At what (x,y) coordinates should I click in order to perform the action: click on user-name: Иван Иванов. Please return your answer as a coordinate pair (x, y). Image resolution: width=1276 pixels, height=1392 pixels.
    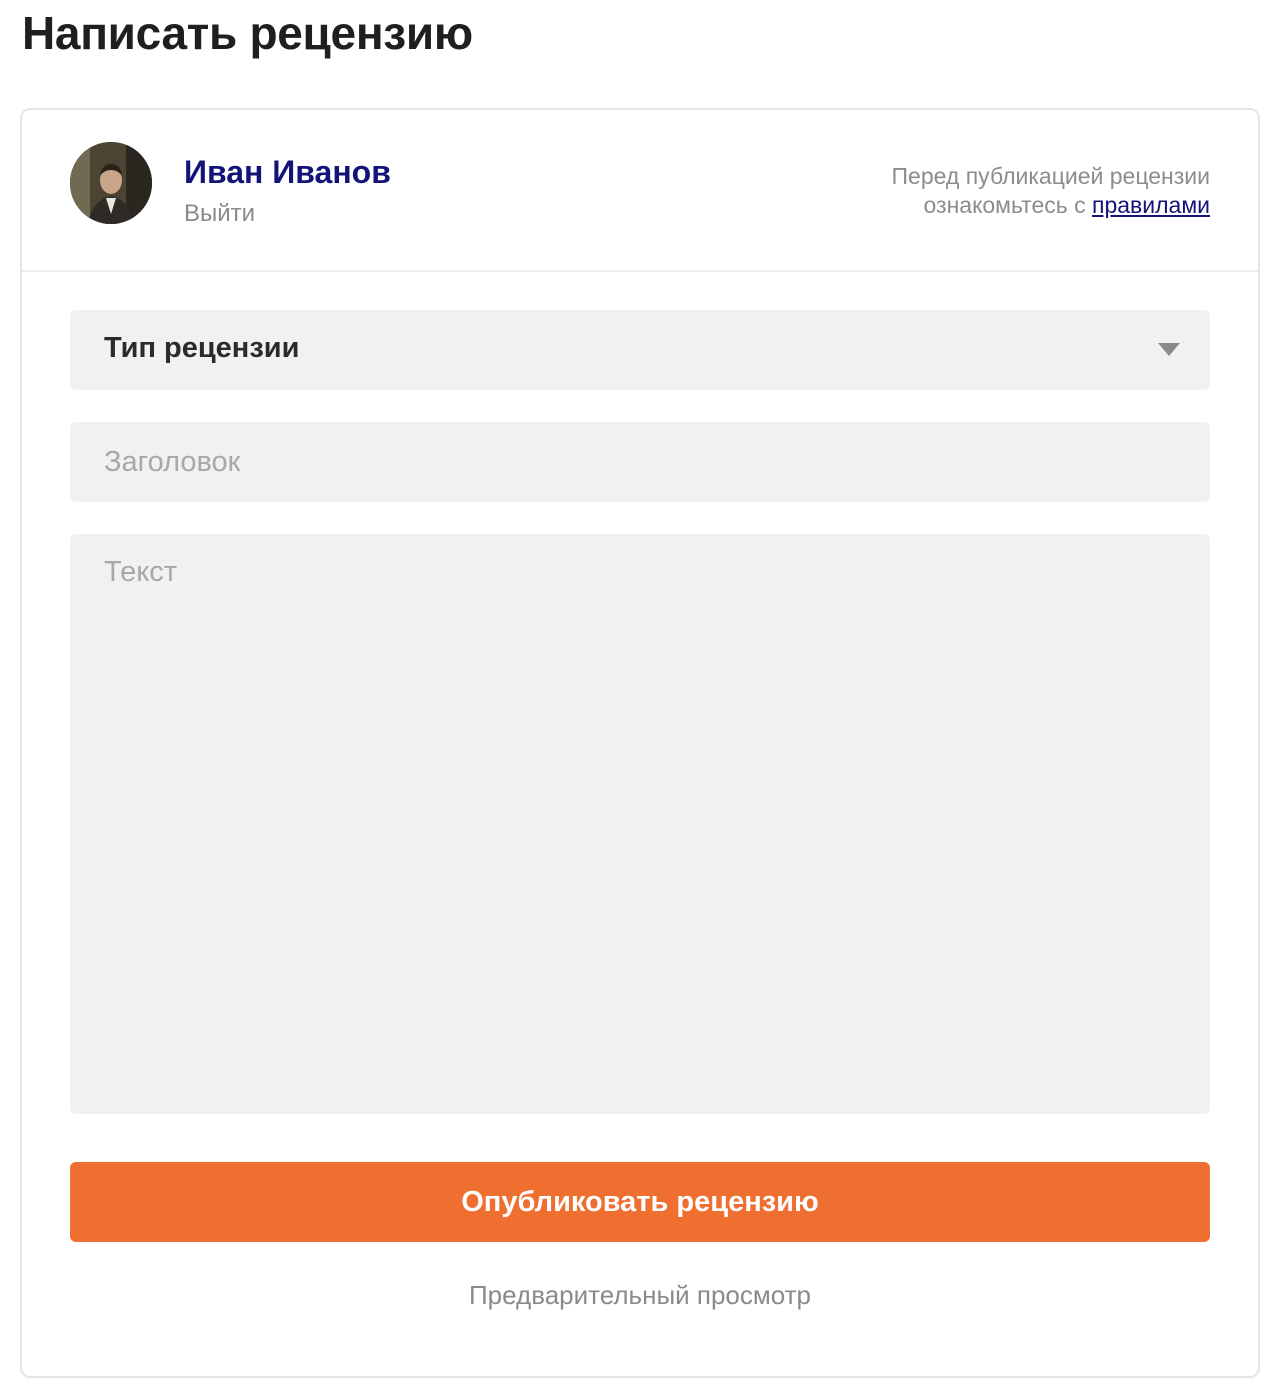
    Looking at the image, I should click on (287, 172).